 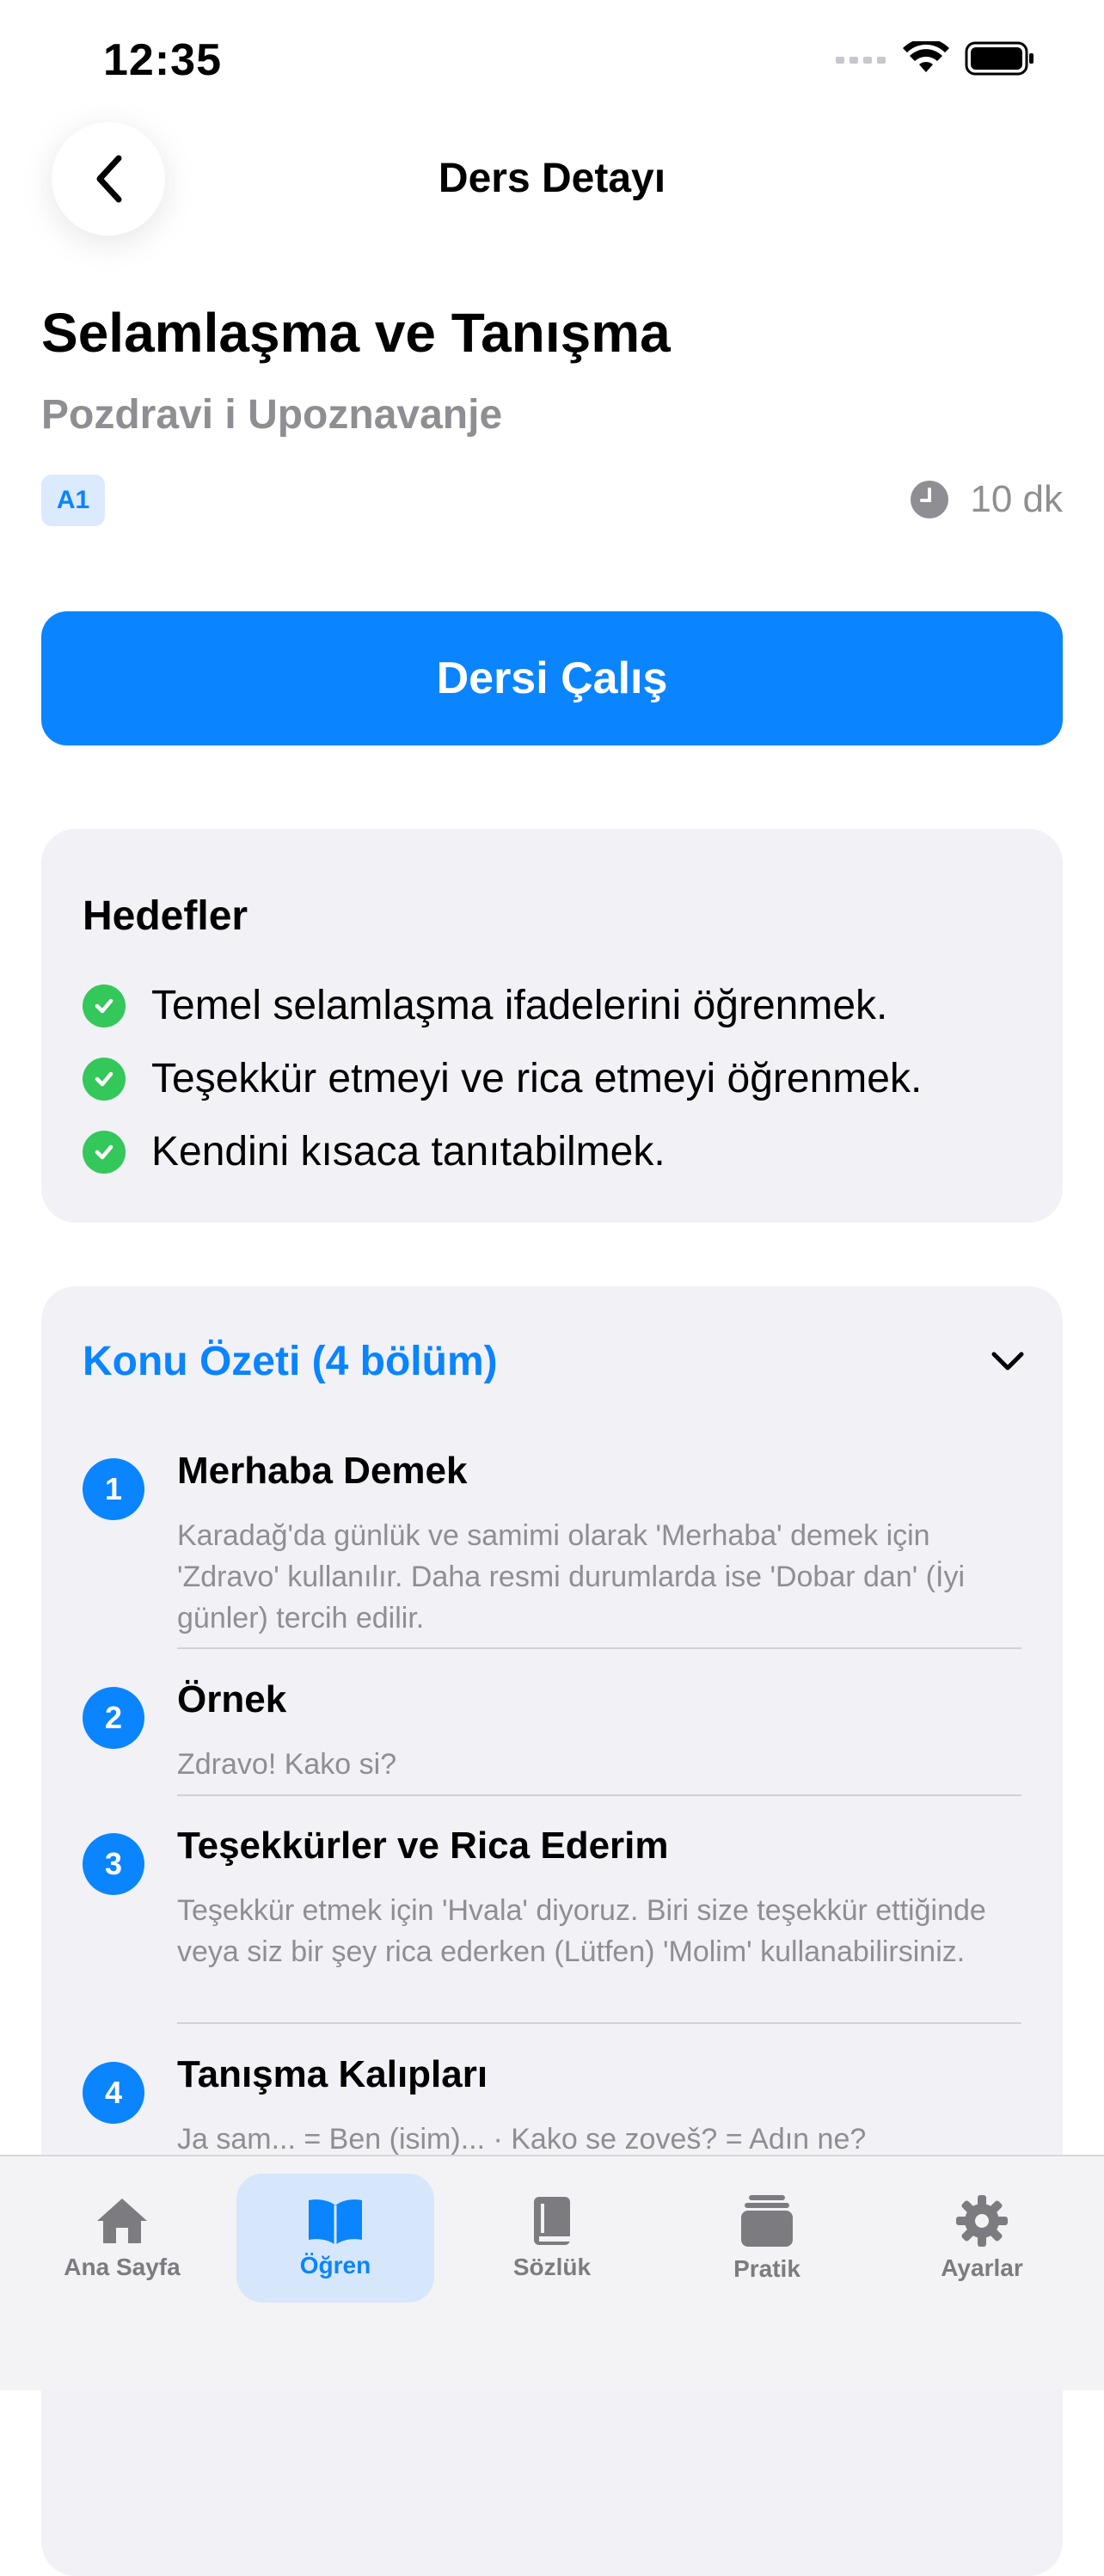 I want to click on level-badge: A1, so click(x=73, y=500).